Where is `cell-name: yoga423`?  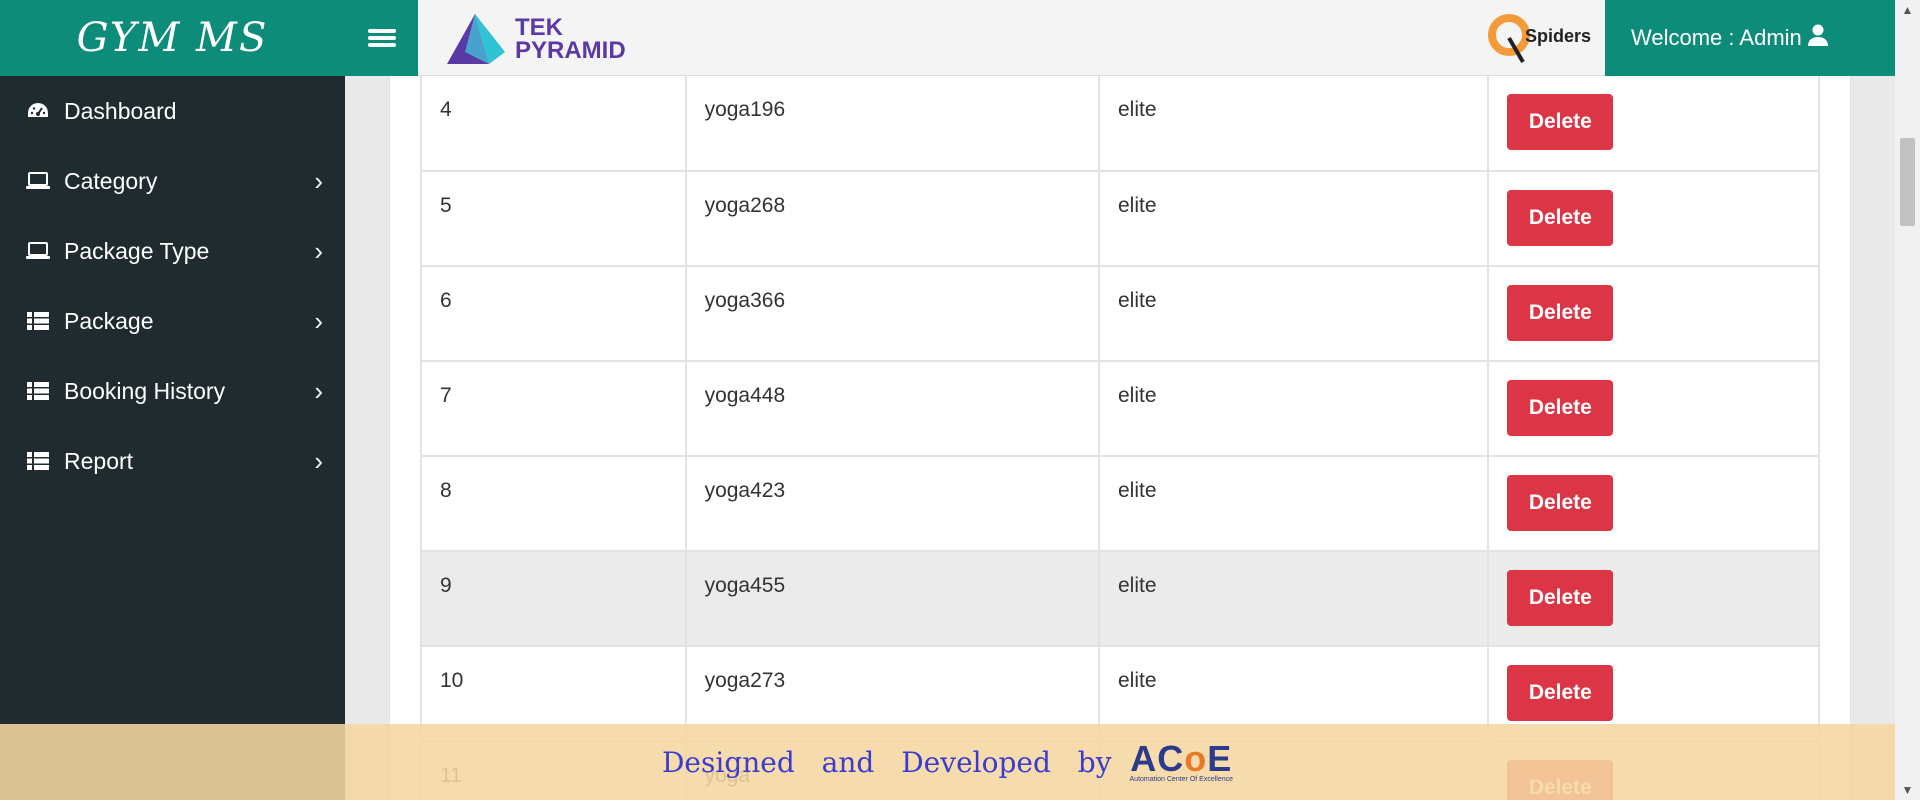 cell-name: yoga423 is located at coordinates (892, 504).